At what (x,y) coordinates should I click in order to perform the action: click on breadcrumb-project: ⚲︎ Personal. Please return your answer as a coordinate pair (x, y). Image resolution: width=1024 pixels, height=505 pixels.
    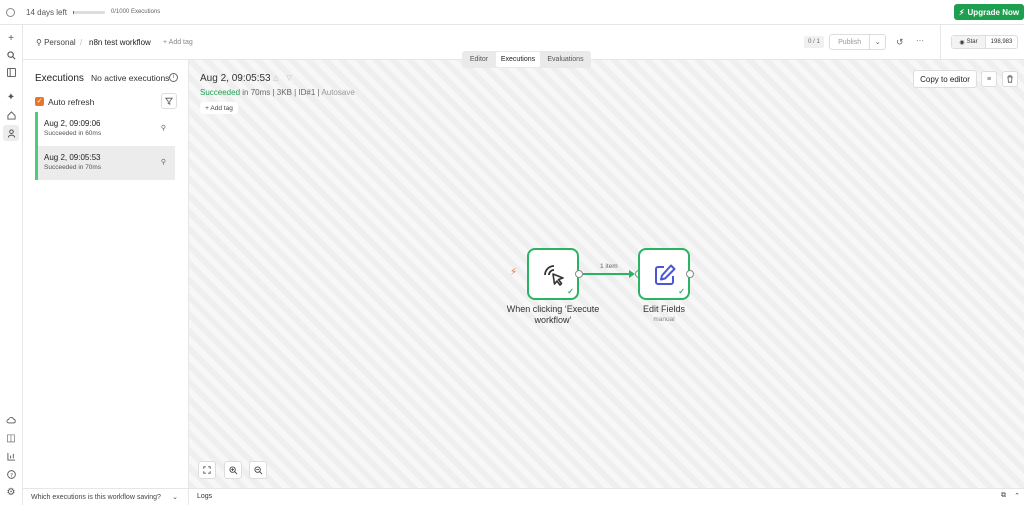
    Looking at the image, I should click on (56, 42).